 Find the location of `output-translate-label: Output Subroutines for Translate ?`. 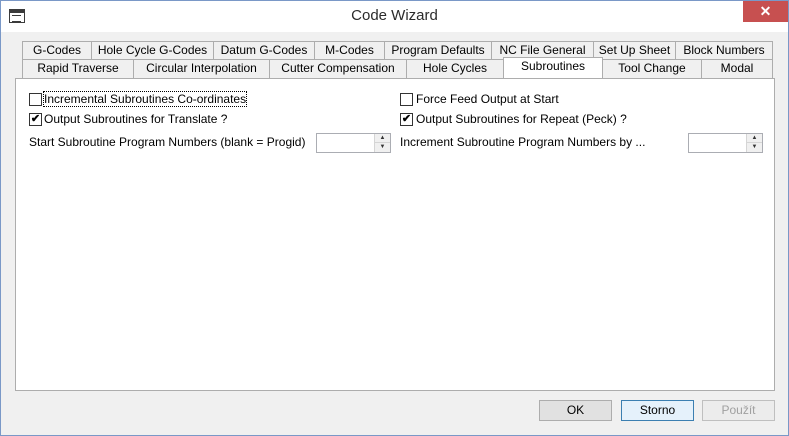

output-translate-label: Output Subroutines for Translate ? is located at coordinates (136, 119).